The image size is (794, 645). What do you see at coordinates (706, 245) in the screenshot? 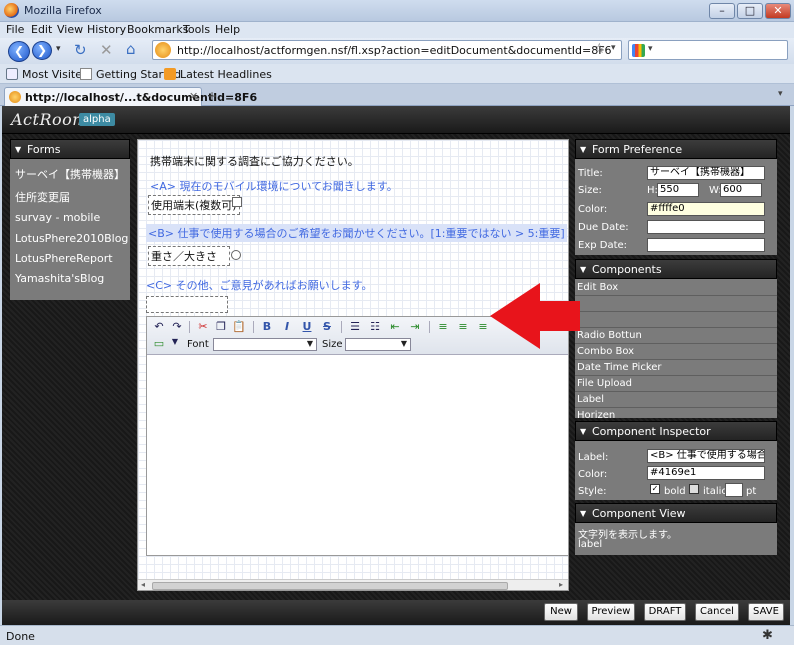
I see `exp-date-input` at bounding box center [706, 245].